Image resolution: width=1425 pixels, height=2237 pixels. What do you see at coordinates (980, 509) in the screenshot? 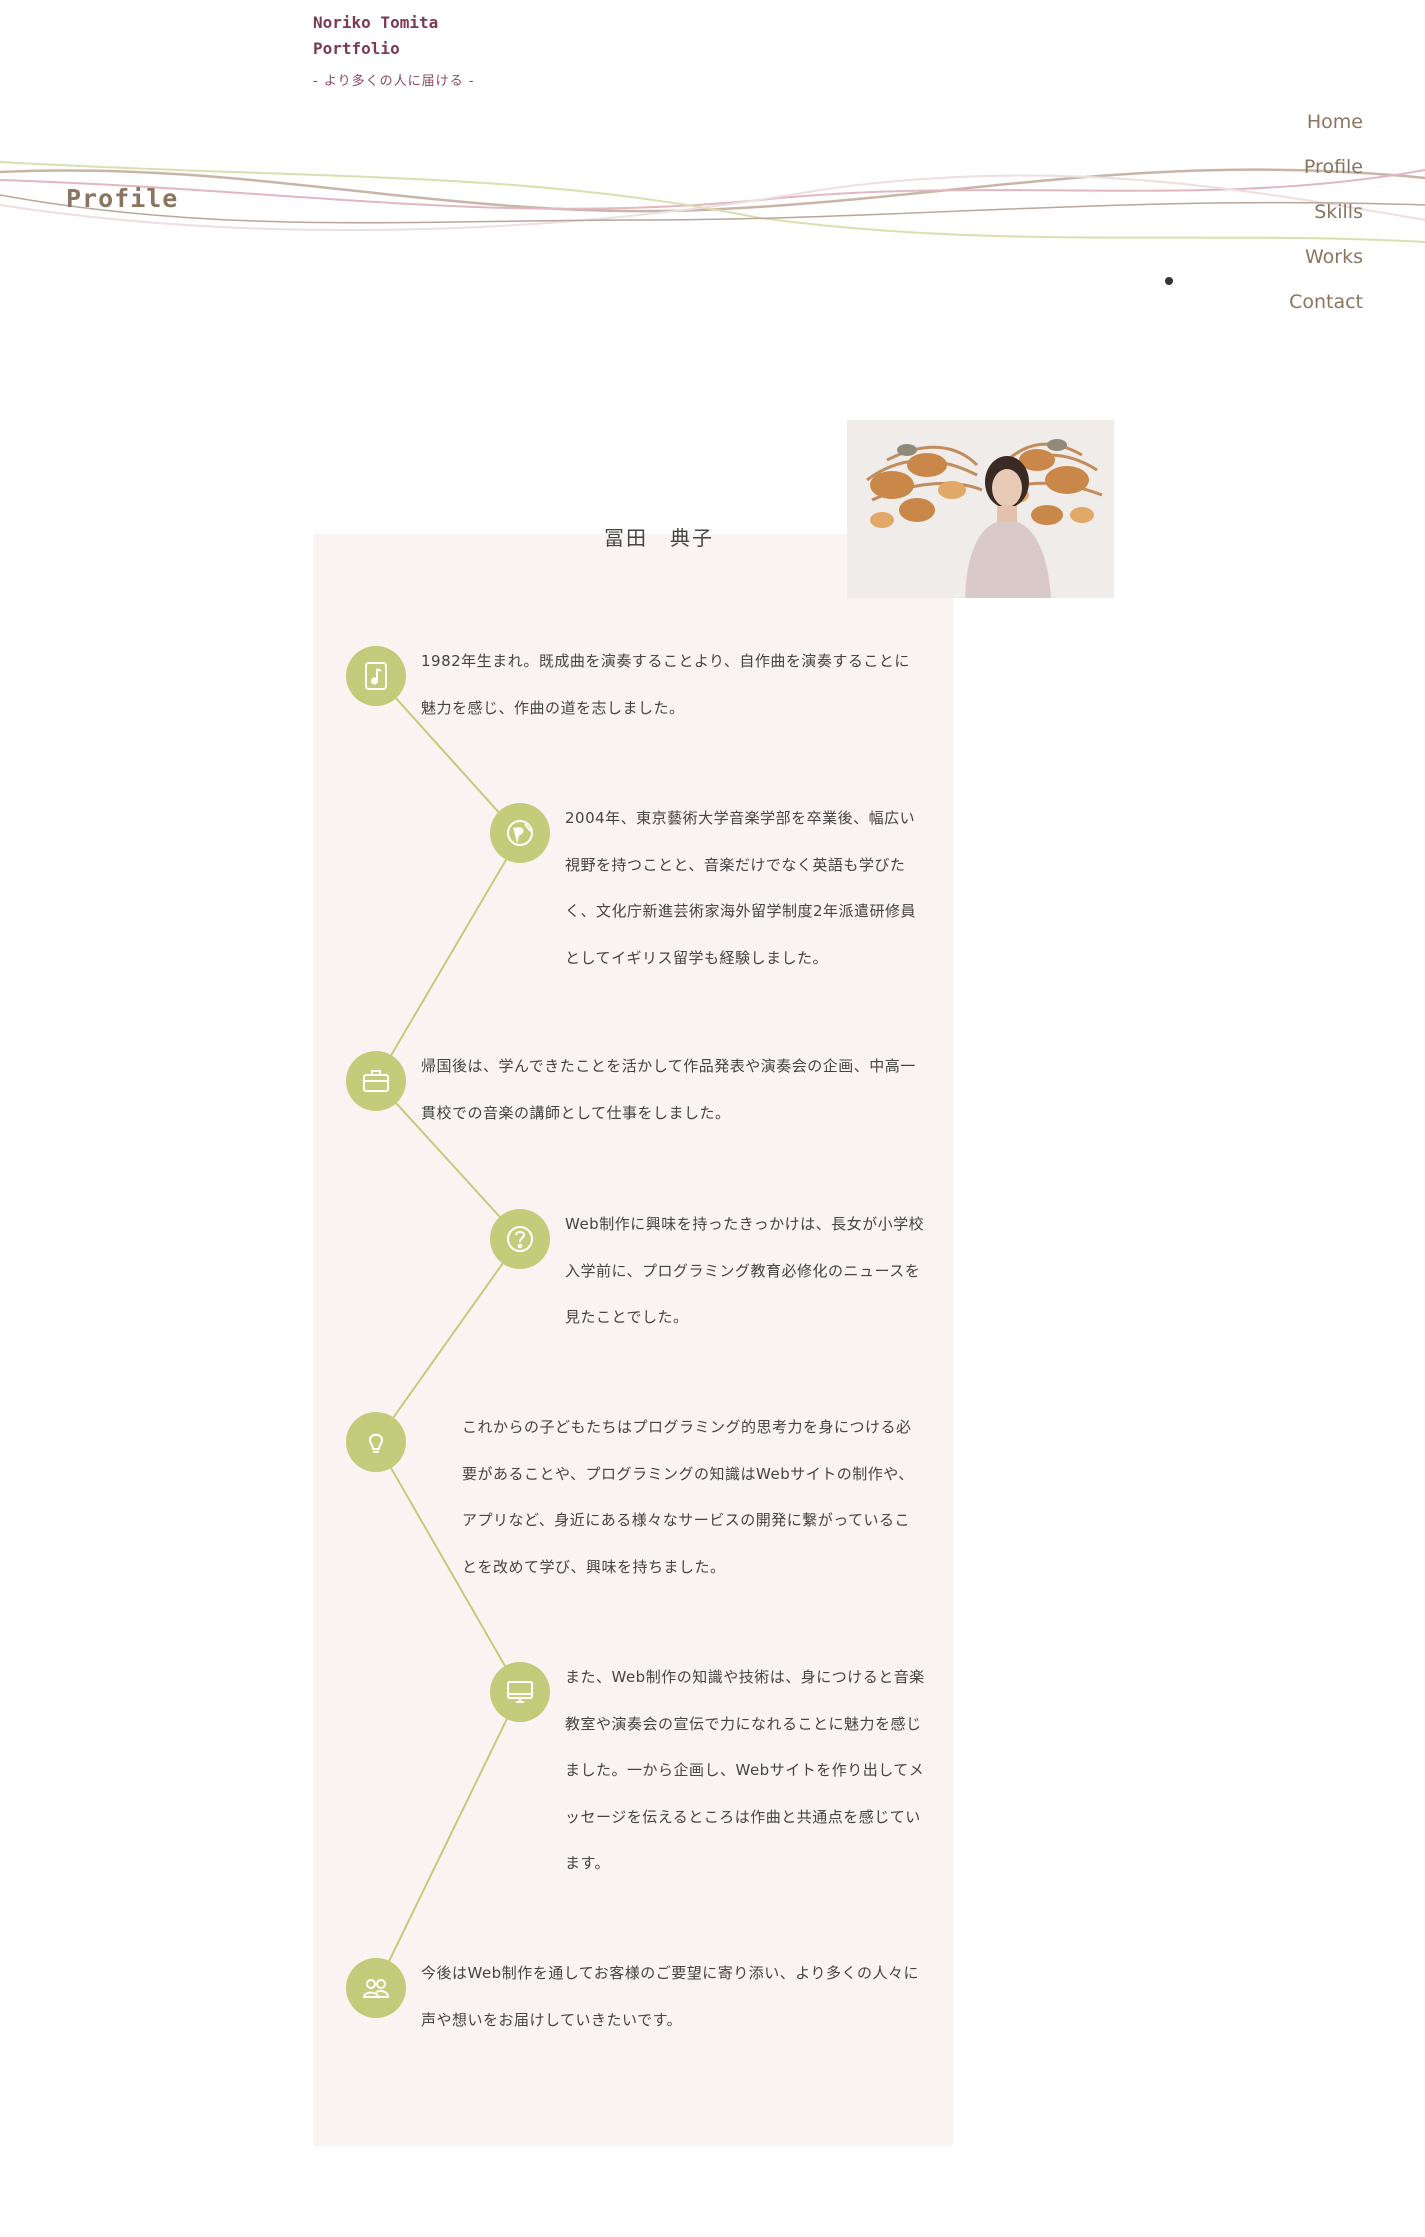
I see `profile-photo` at bounding box center [980, 509].